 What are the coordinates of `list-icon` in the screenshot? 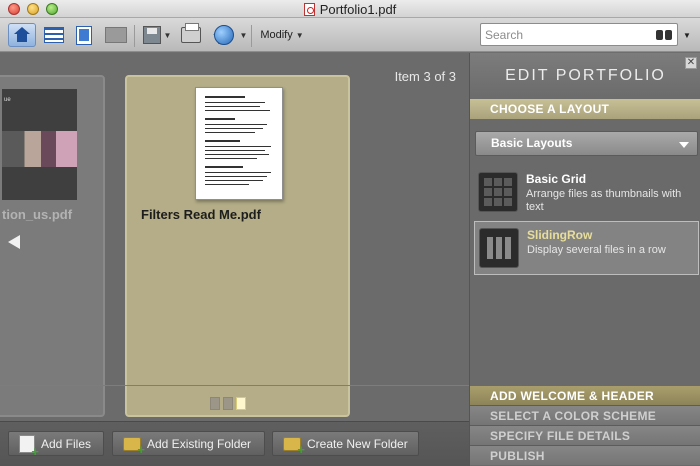 It's located at (54, 35).